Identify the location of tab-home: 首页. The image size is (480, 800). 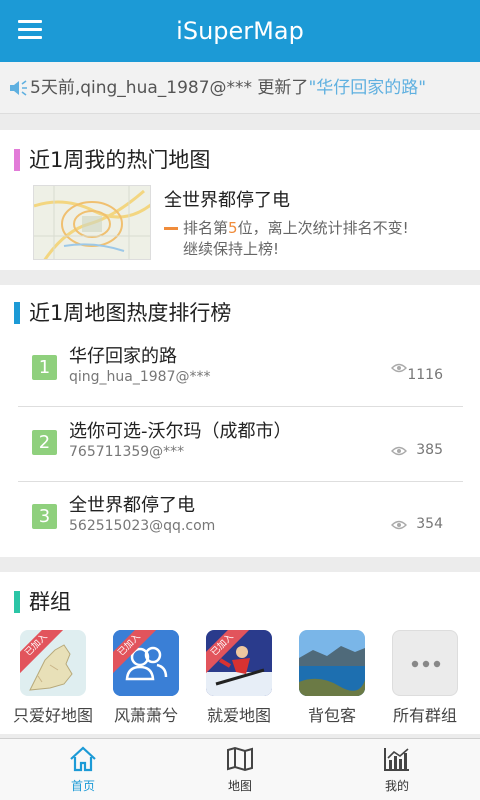
(83, 769).